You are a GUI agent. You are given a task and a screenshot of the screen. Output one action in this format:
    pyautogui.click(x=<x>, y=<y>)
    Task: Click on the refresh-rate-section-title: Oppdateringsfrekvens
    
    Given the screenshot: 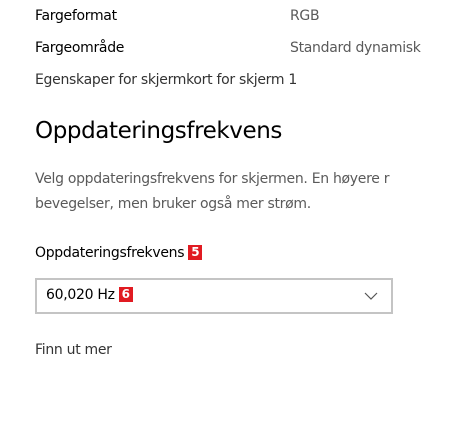 What is the action you would take?
    pyautogui.click(x=159, y=131)
    